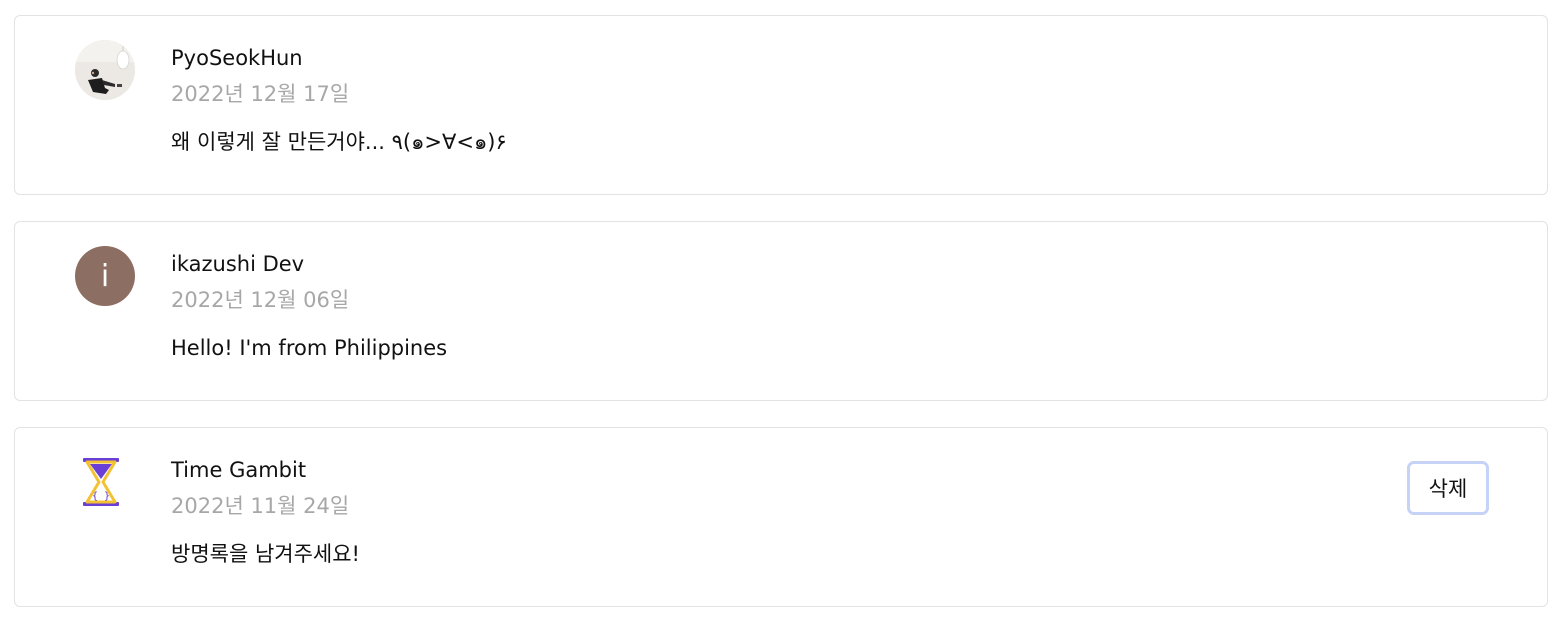 This screenshot has width=1563, height=622. I want to click on entry-message: Hello! I'm from Philippines, so click(309, 348).